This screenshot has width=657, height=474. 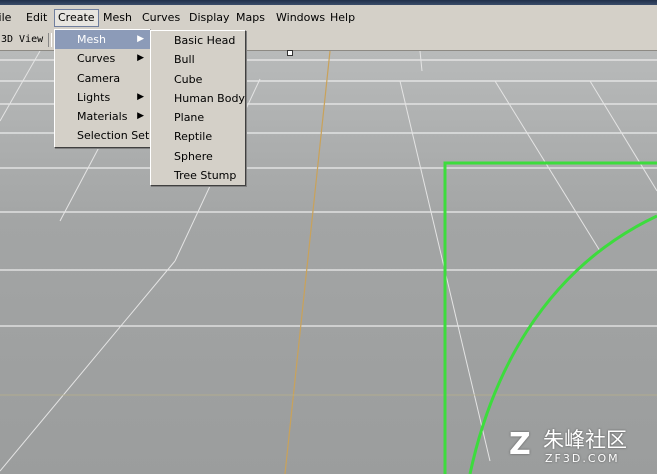 What do you see at coordinates (117, 18) in the screenshot?
I see `menu-mesh: Mesh` at bounding box center [117, 18].